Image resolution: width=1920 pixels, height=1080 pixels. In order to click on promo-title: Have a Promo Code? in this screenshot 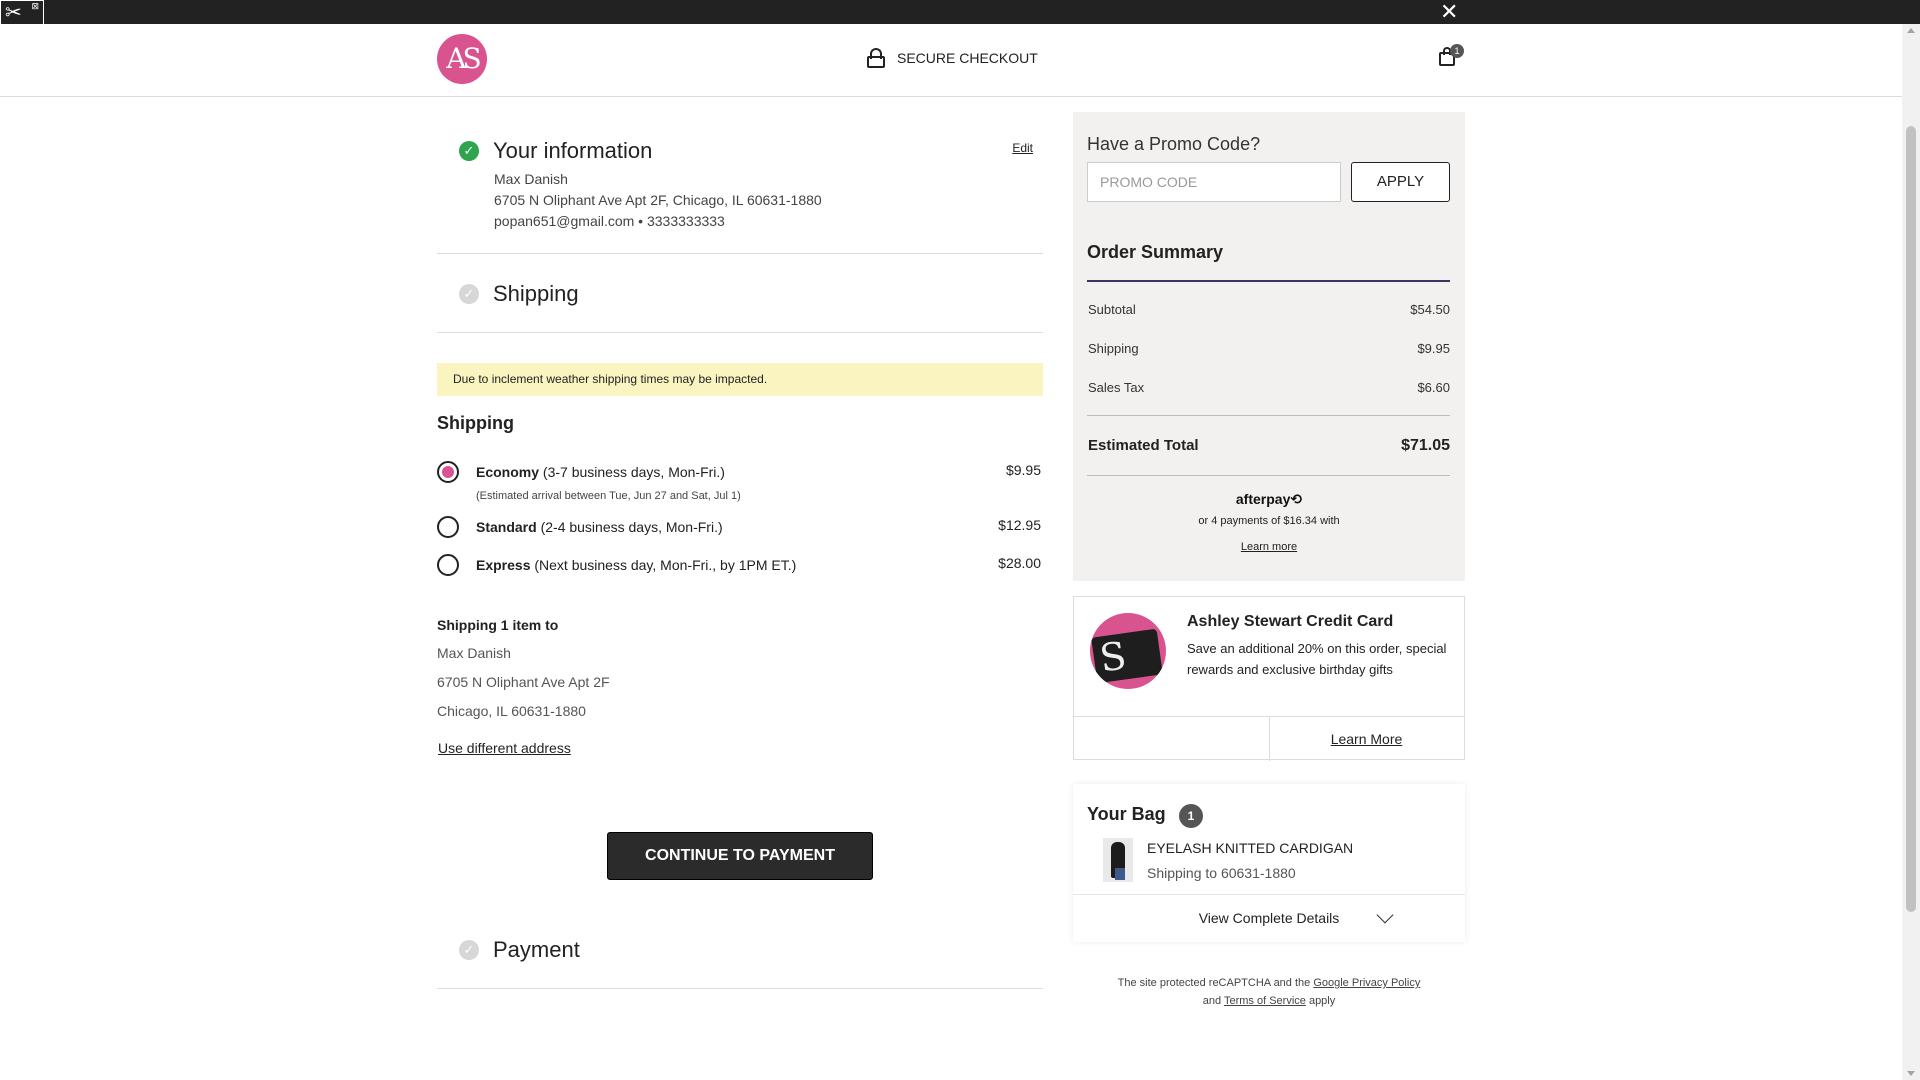, I will do `click(1174, 144)`.